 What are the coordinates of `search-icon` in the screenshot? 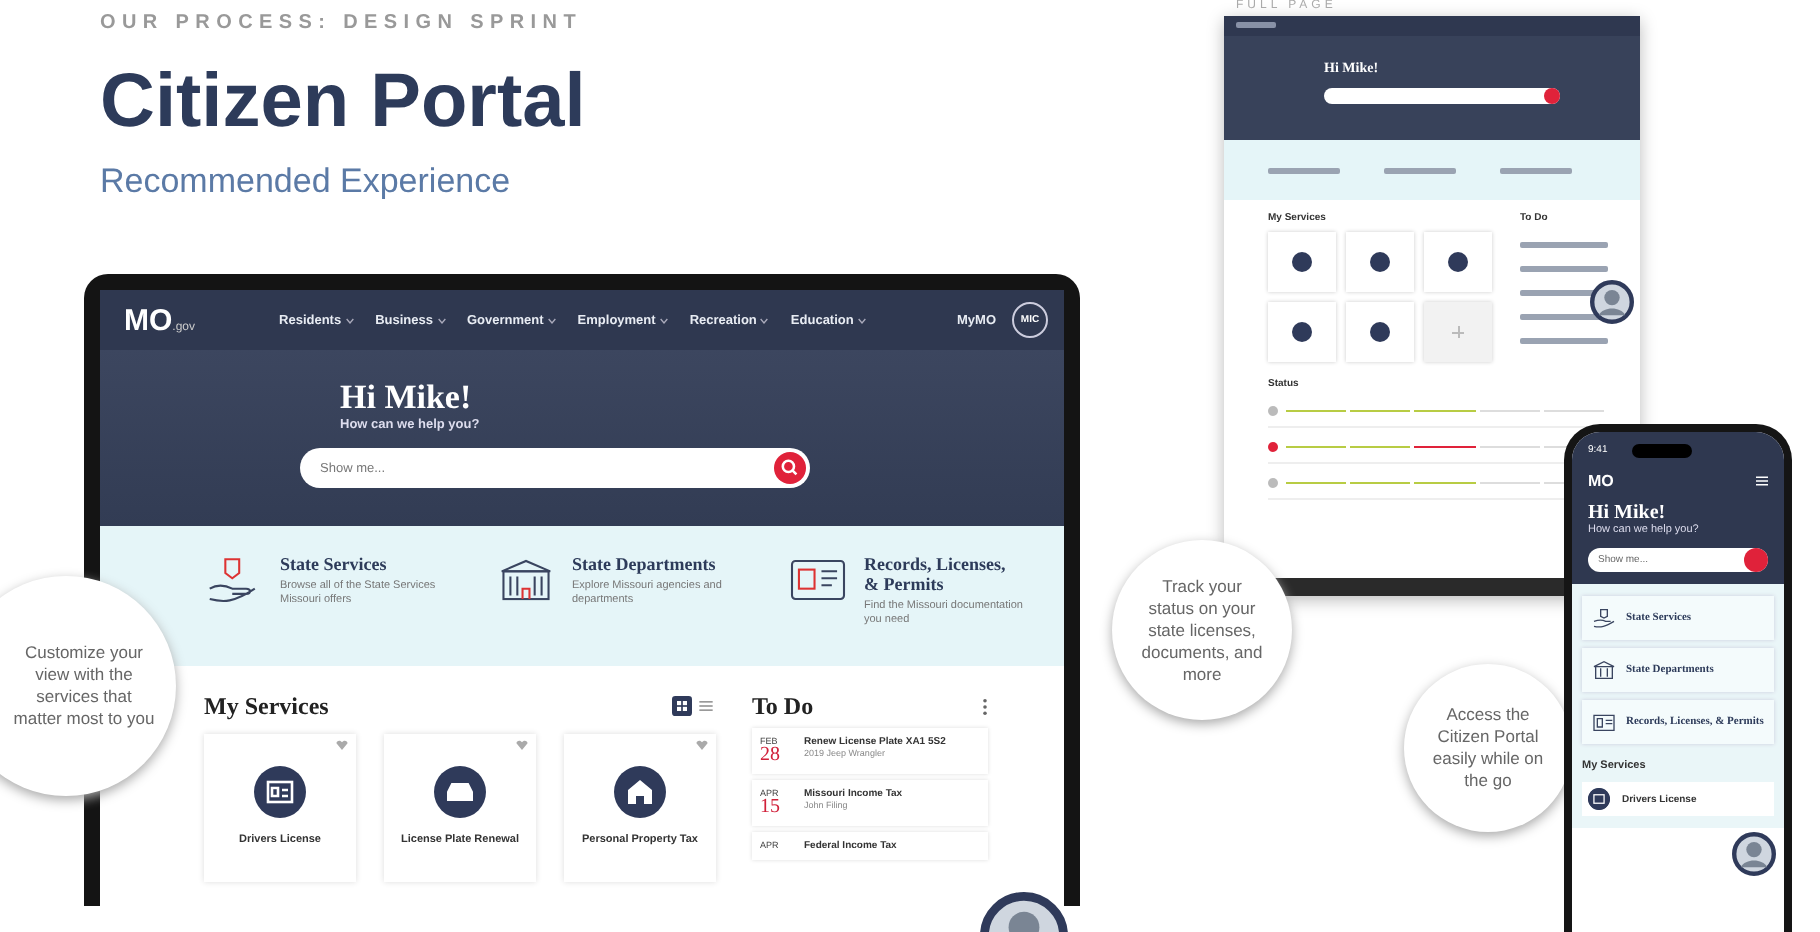 It's located at (790, 468).